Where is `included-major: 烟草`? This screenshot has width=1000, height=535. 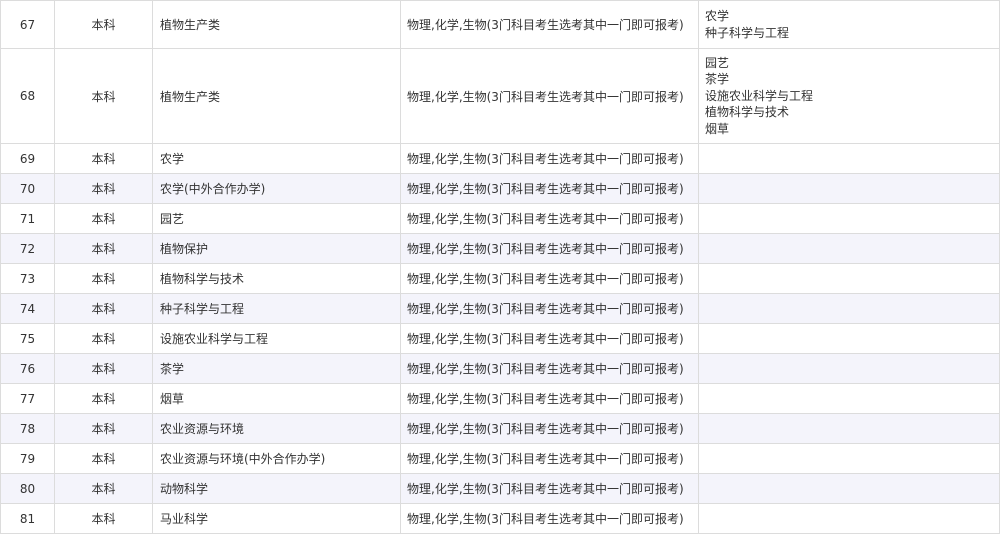 included-major: 烟草 is located at coordinates (717, 128).